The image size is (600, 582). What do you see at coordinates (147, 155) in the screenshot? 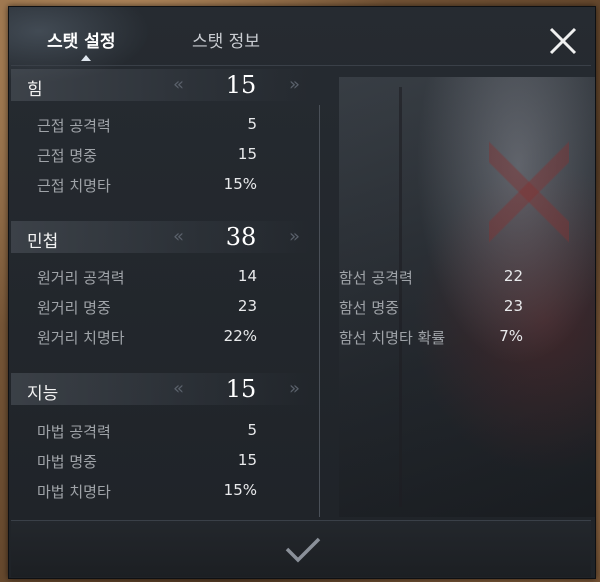
I see `stat-row: 근접 명중 15` at bounding box center [147, 155].